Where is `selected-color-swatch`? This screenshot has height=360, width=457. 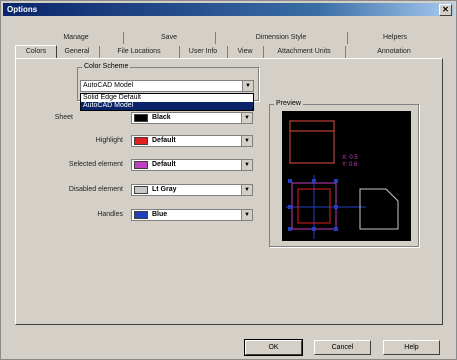
selected-color-swatch is located at coordinates (141, 165).